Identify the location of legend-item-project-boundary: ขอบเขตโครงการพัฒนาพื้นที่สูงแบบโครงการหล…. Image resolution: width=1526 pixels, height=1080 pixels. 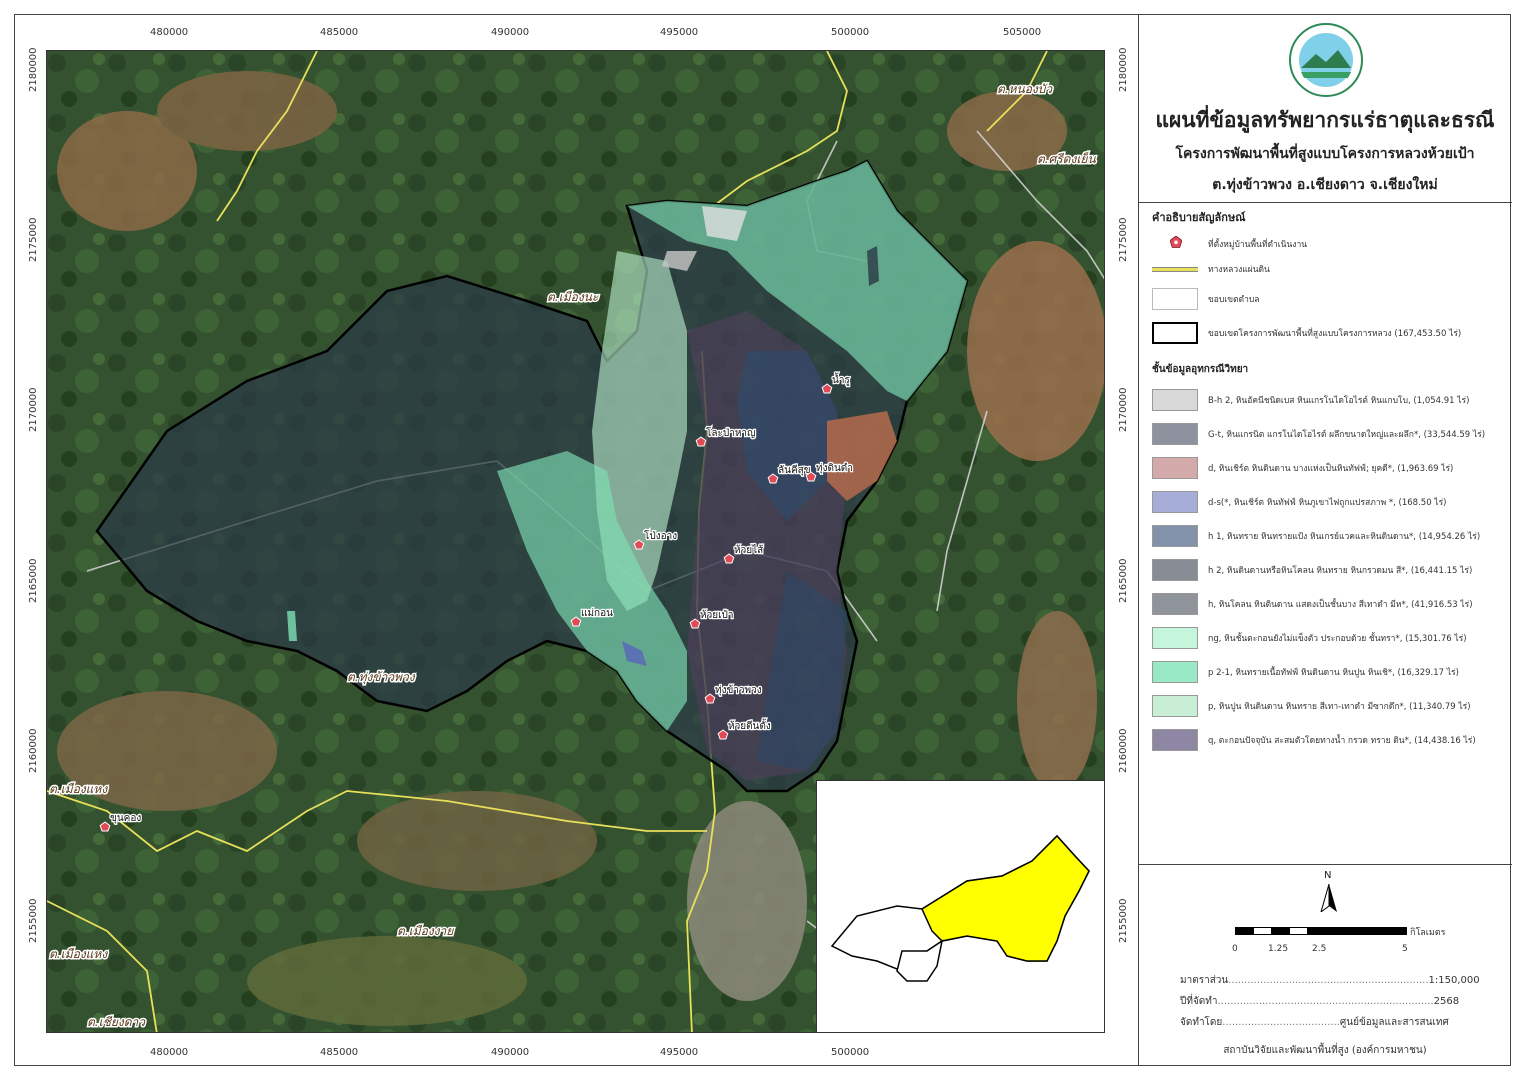
(1327, 333).